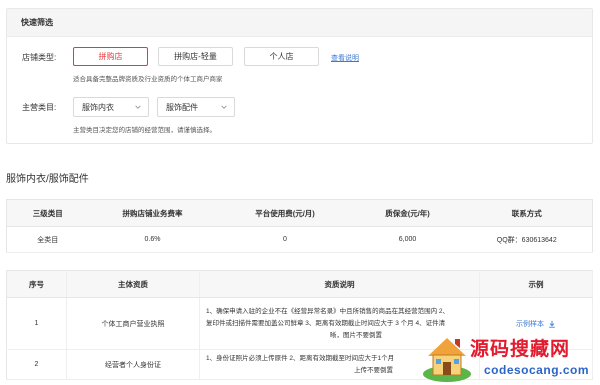  I want to click on example-sample-label: 示例样本, so click(530, 324).